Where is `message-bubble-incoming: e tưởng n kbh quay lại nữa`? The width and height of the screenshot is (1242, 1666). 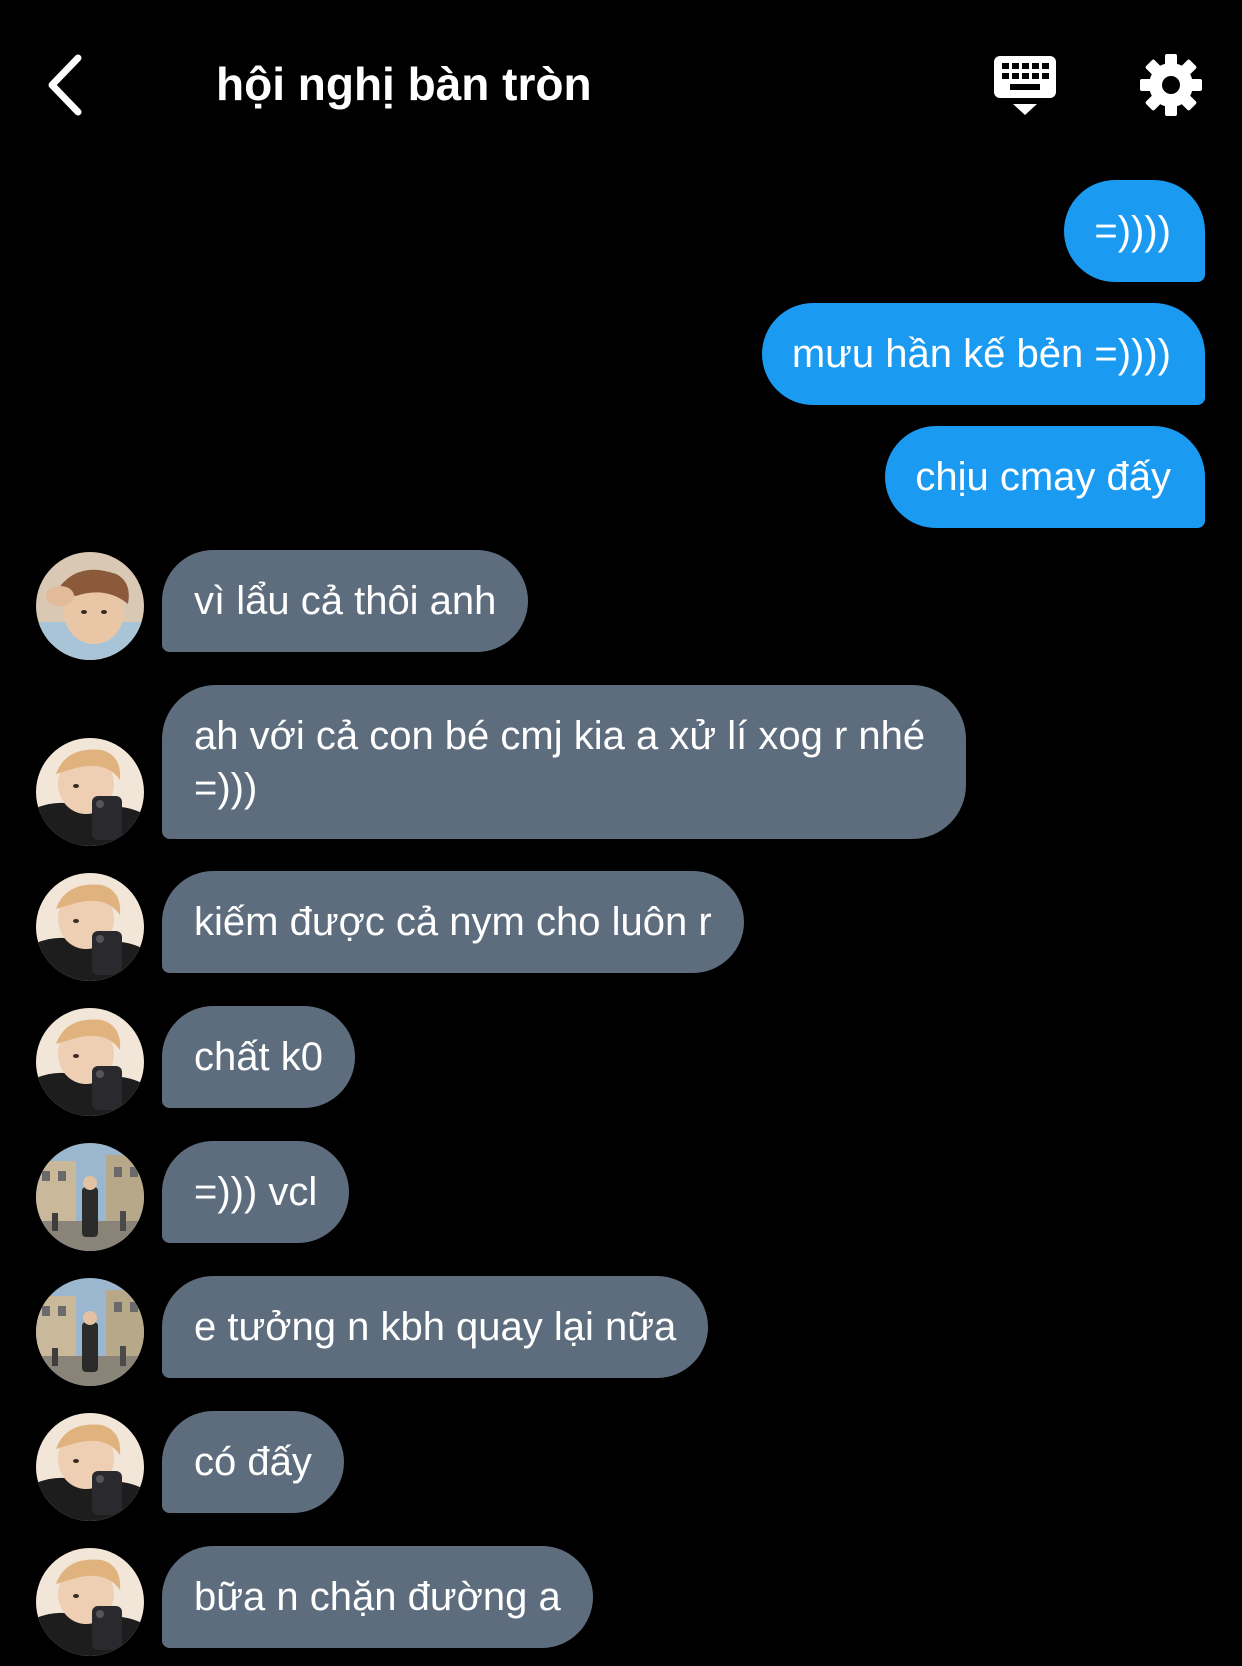
message-bubble-incoming: e tưởng n kbh quay lại nữa is located at coordinates (435, 1327).